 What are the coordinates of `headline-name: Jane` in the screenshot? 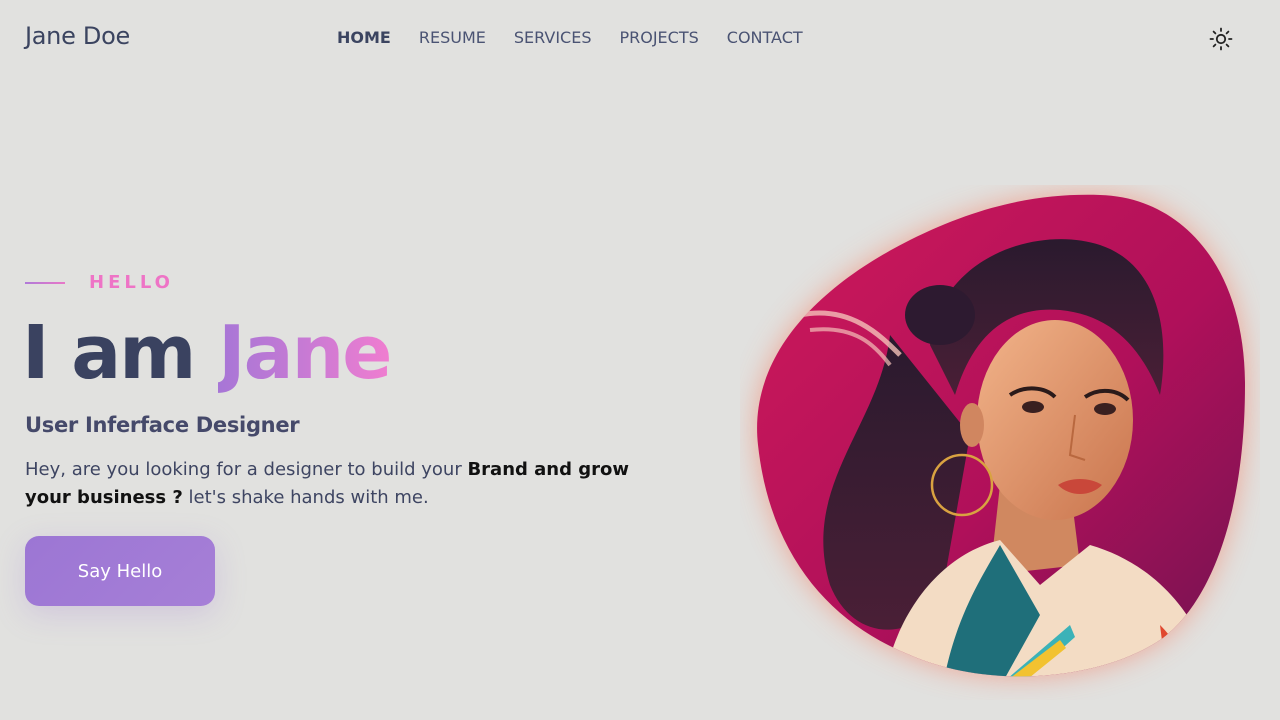 It's located at (305, 353).